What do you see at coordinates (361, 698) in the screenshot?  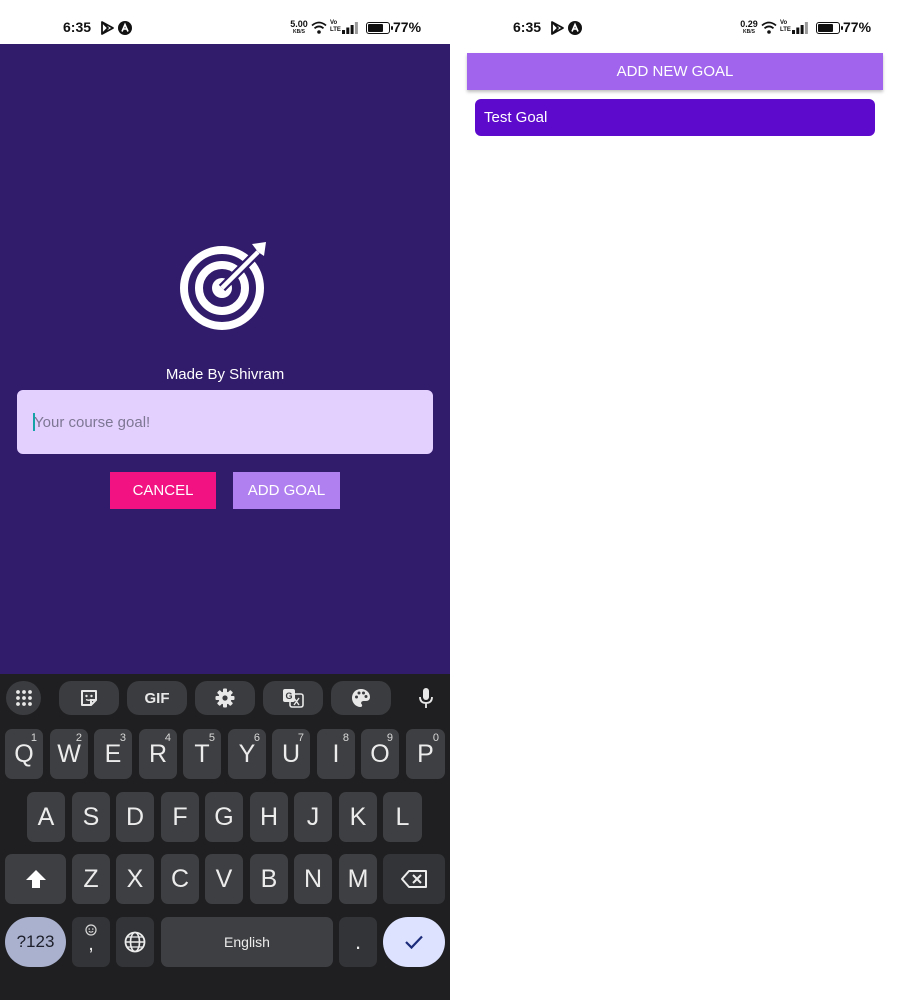 I see `palette-icon` at bounding box center [361, 698].